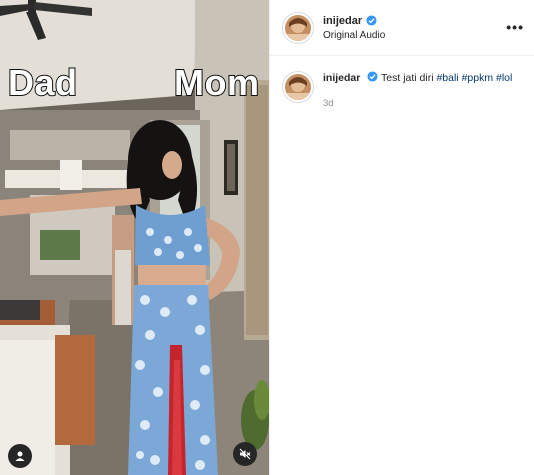 Image resolution: width=534 pixels, height=475 pixels. I want to click on user-tag-icon, so click(20, 456).